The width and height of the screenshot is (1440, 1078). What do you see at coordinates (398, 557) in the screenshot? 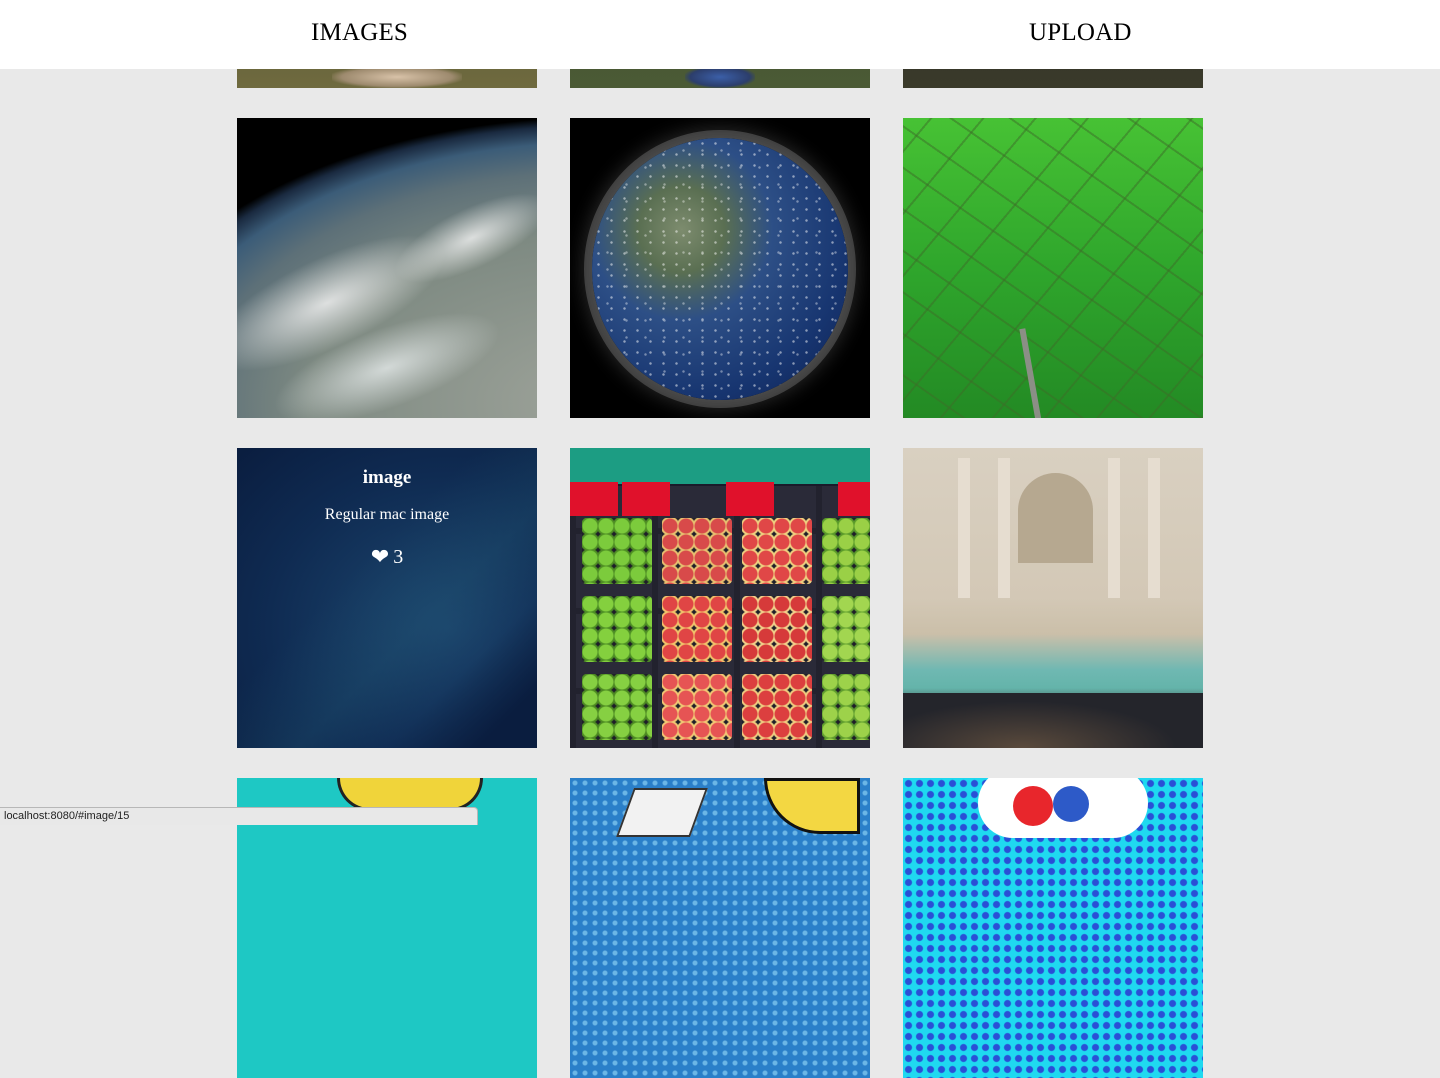
I see `like-count-value: 3` at bounding box center [398, 557].